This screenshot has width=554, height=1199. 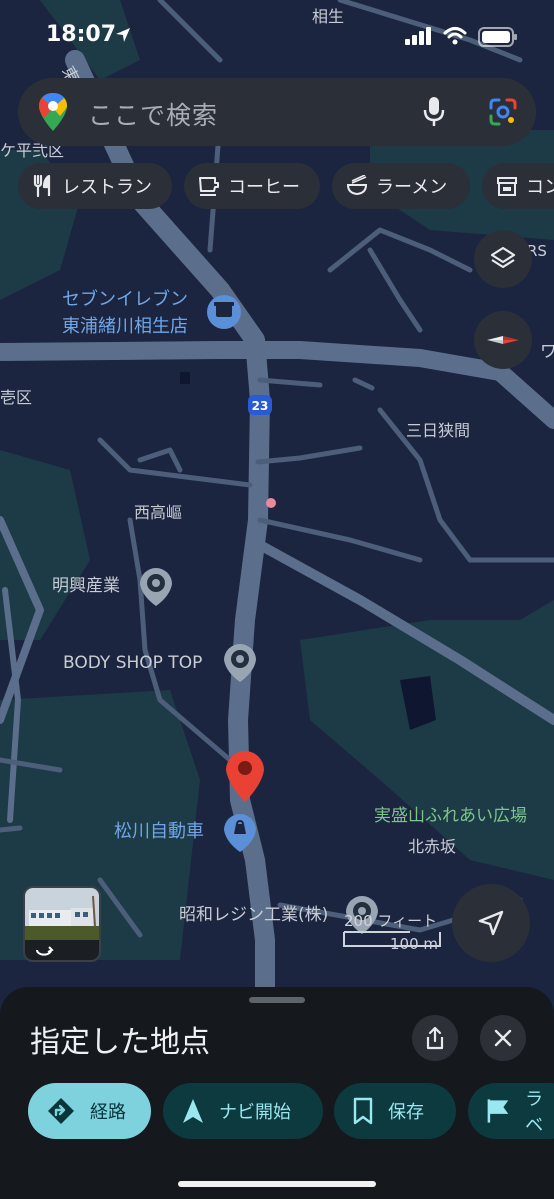 What do you see at coordinates (438, 430) in the screenshot?
I see `map-label-mikkahazama: 三日狭間` at bounding box center [438, 430].